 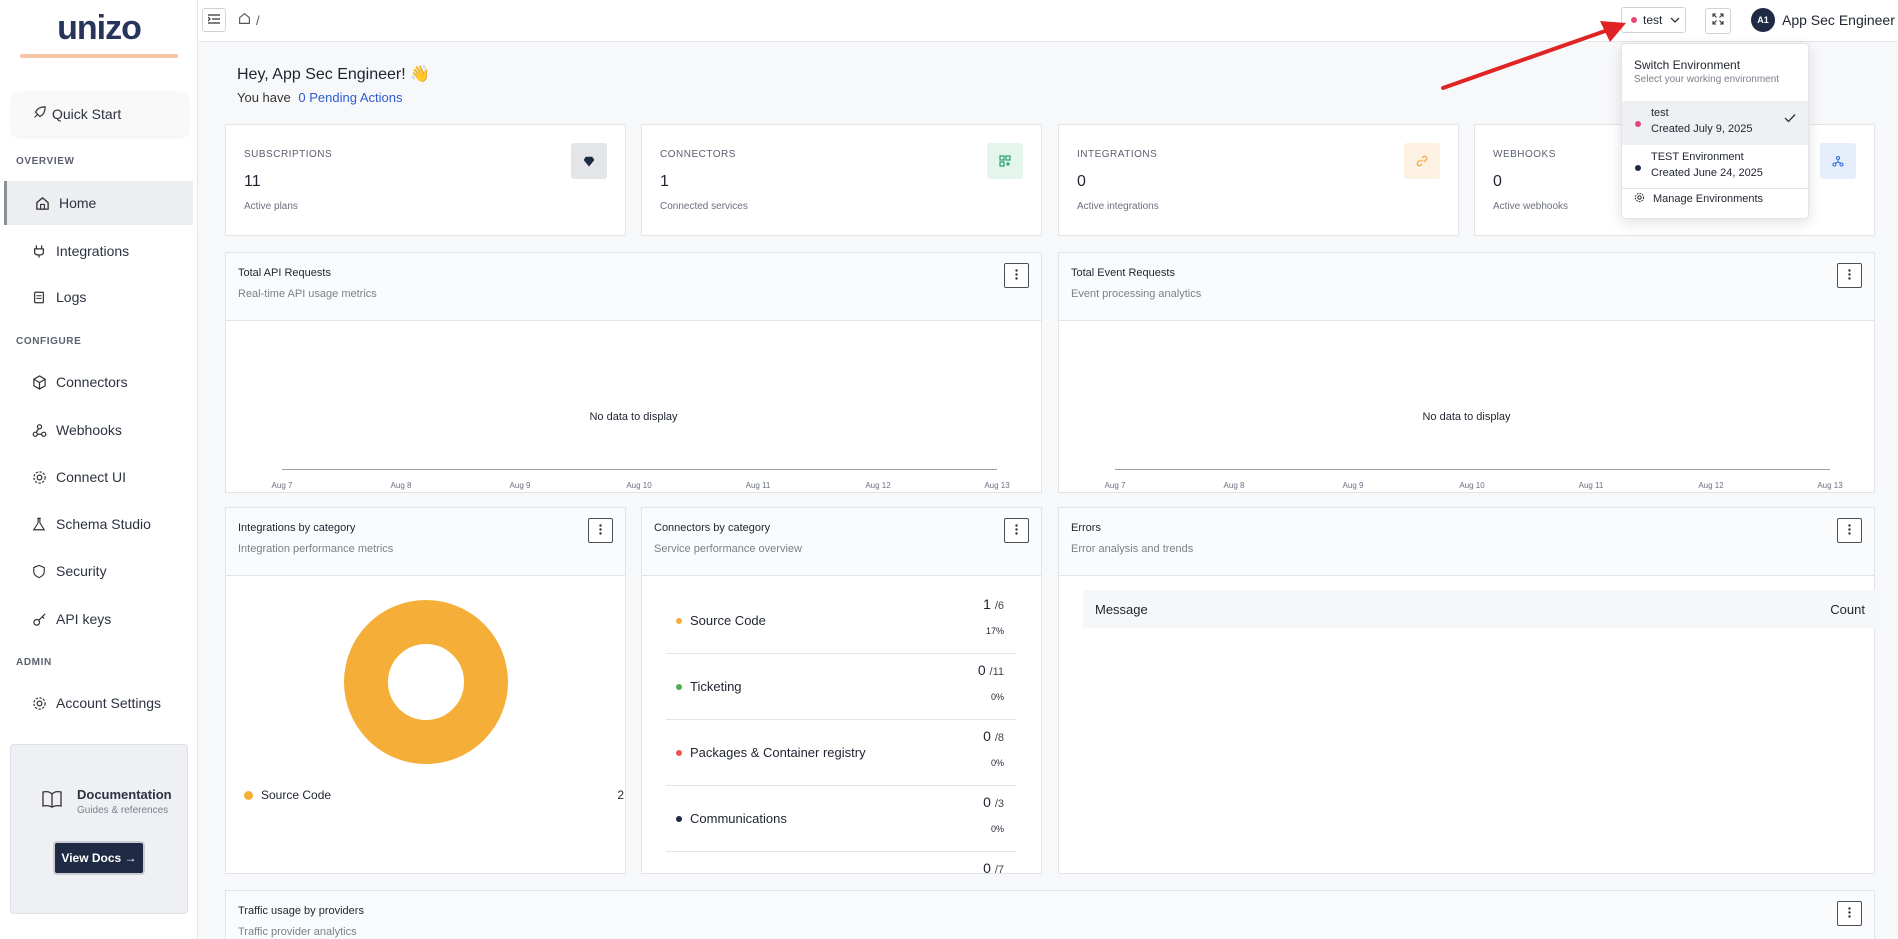 I want to click on category-name: Communications, so click(x=731, y=818).